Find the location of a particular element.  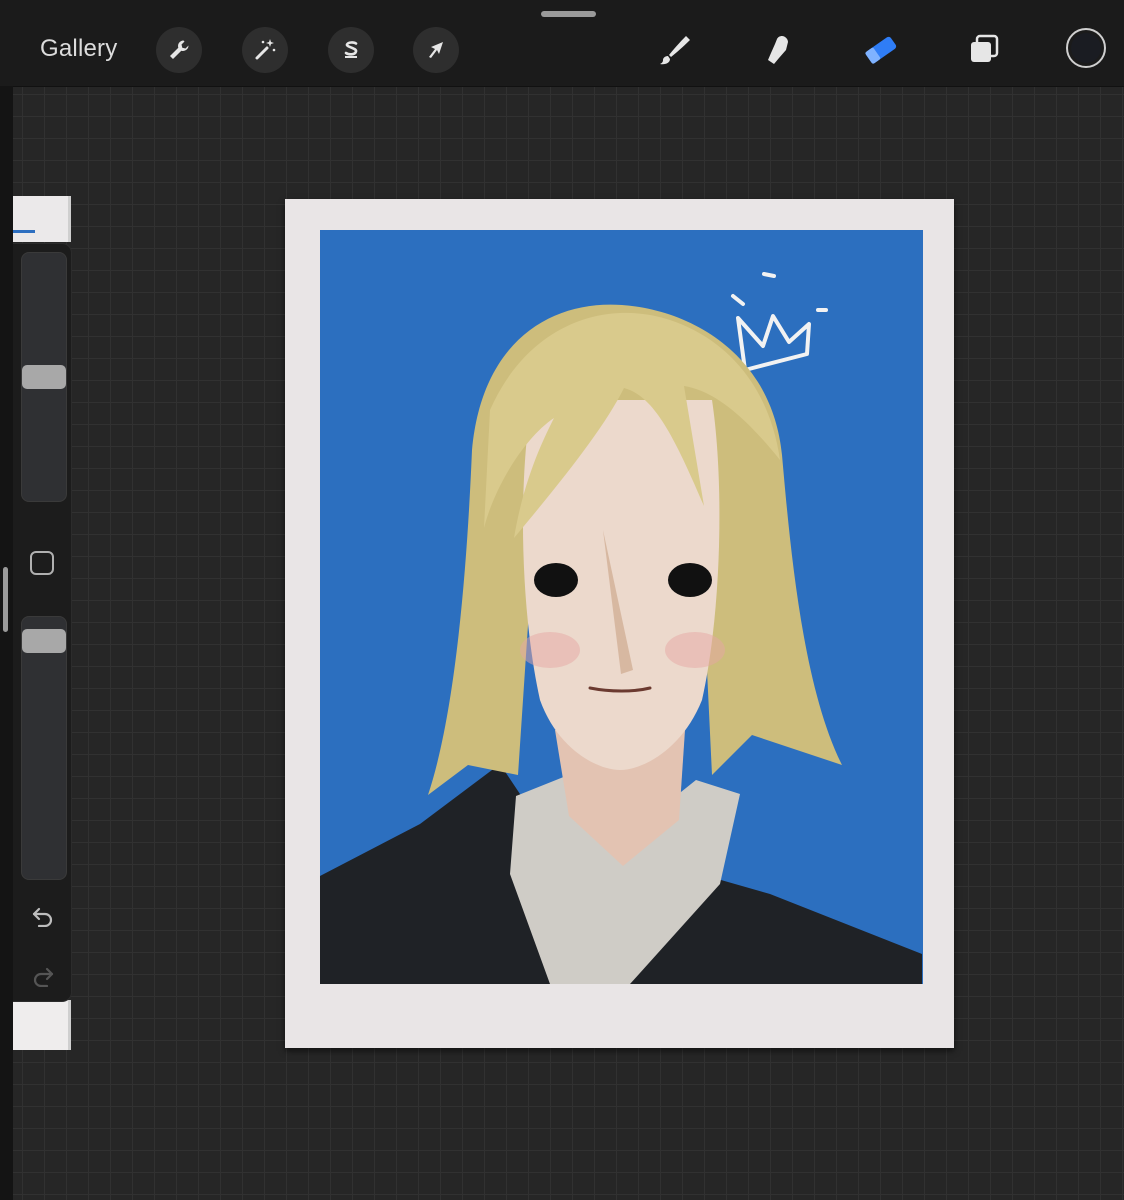

layers-icon is located at coordinates (985, 48).